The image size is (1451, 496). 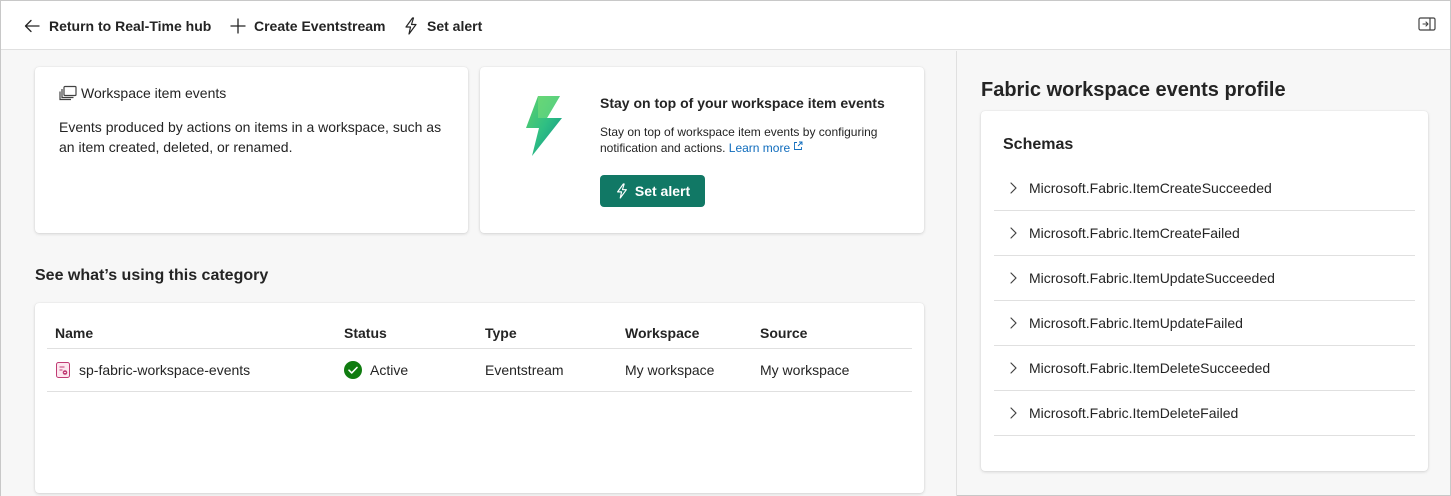 I want to click on info-card-title-row: Workspace item events, so click(x=142, y=93).